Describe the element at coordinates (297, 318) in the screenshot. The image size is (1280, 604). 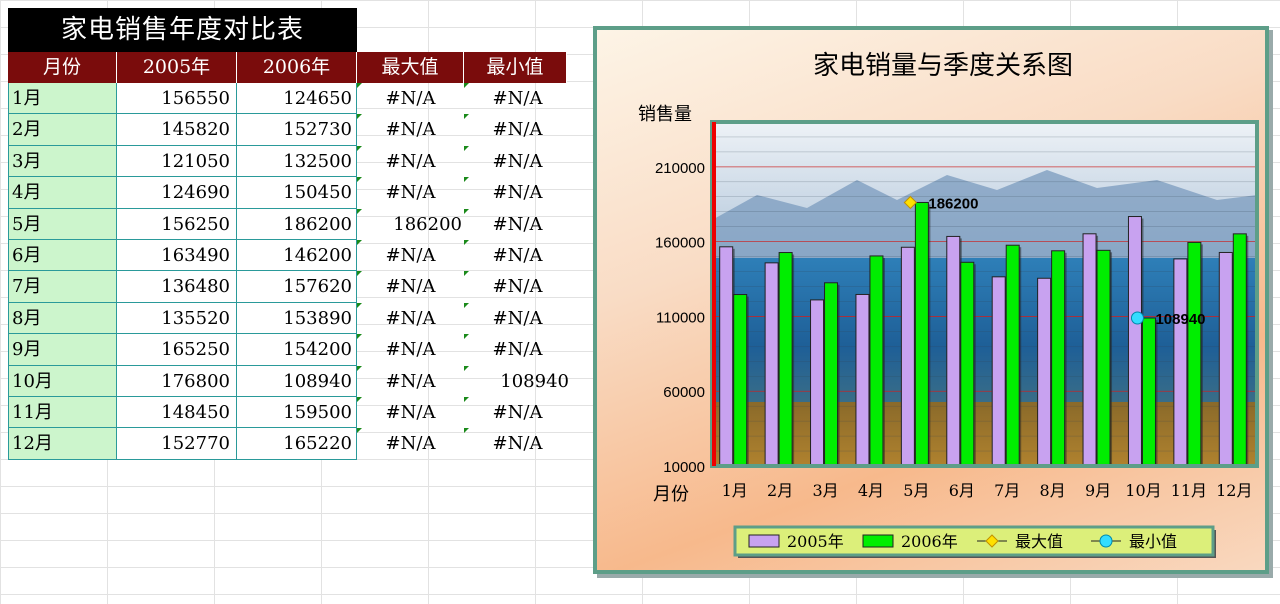
I see `cell-2006: 153890` at that location.